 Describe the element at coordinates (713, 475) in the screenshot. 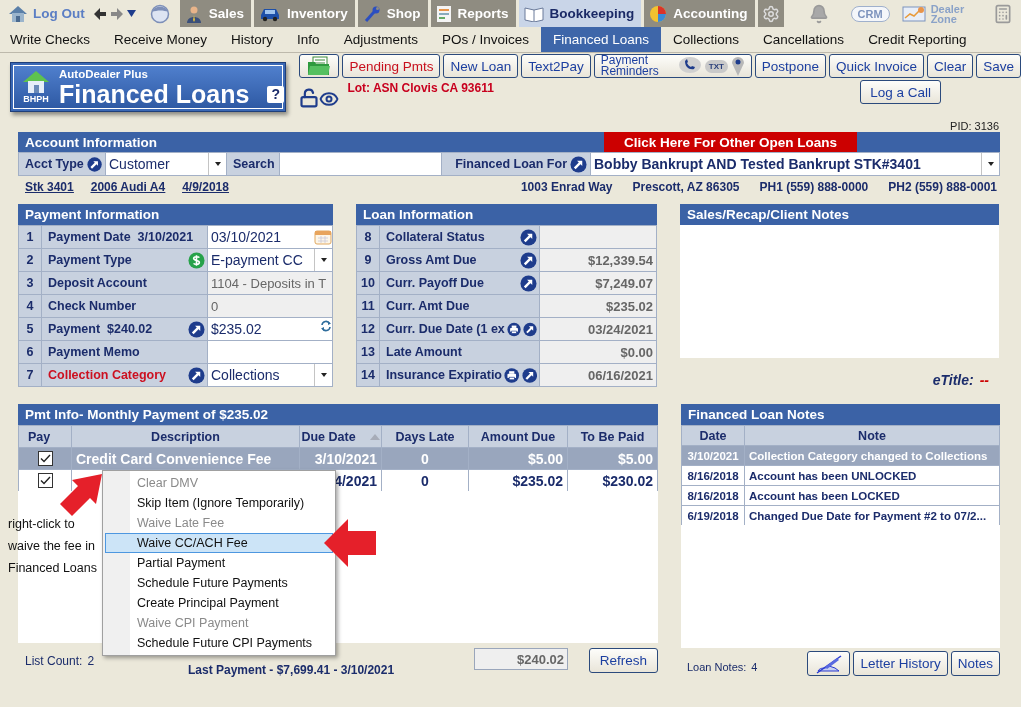

I see `table-cell: 8/16/2018` at that location.